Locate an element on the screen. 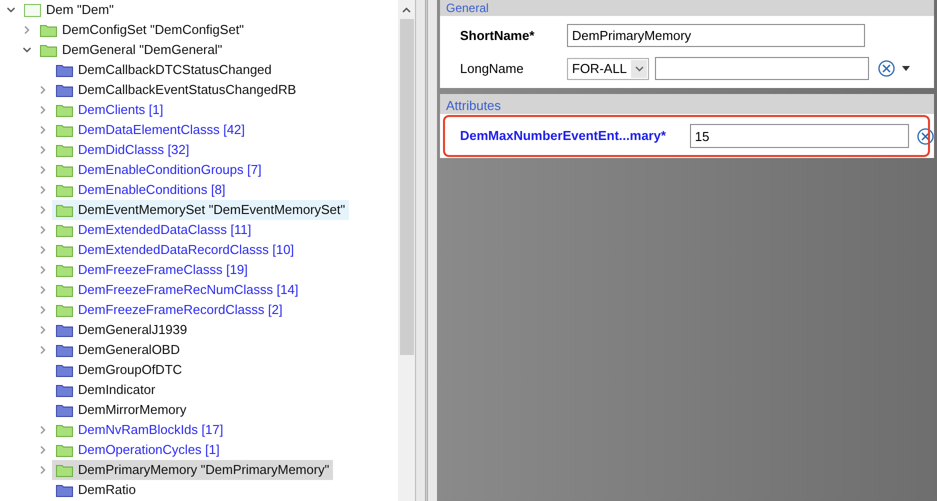 This screenshot has height=501, width=937. tree-item: DemCallbackEventStatusChangedRB is located at coordinates (176, 90).